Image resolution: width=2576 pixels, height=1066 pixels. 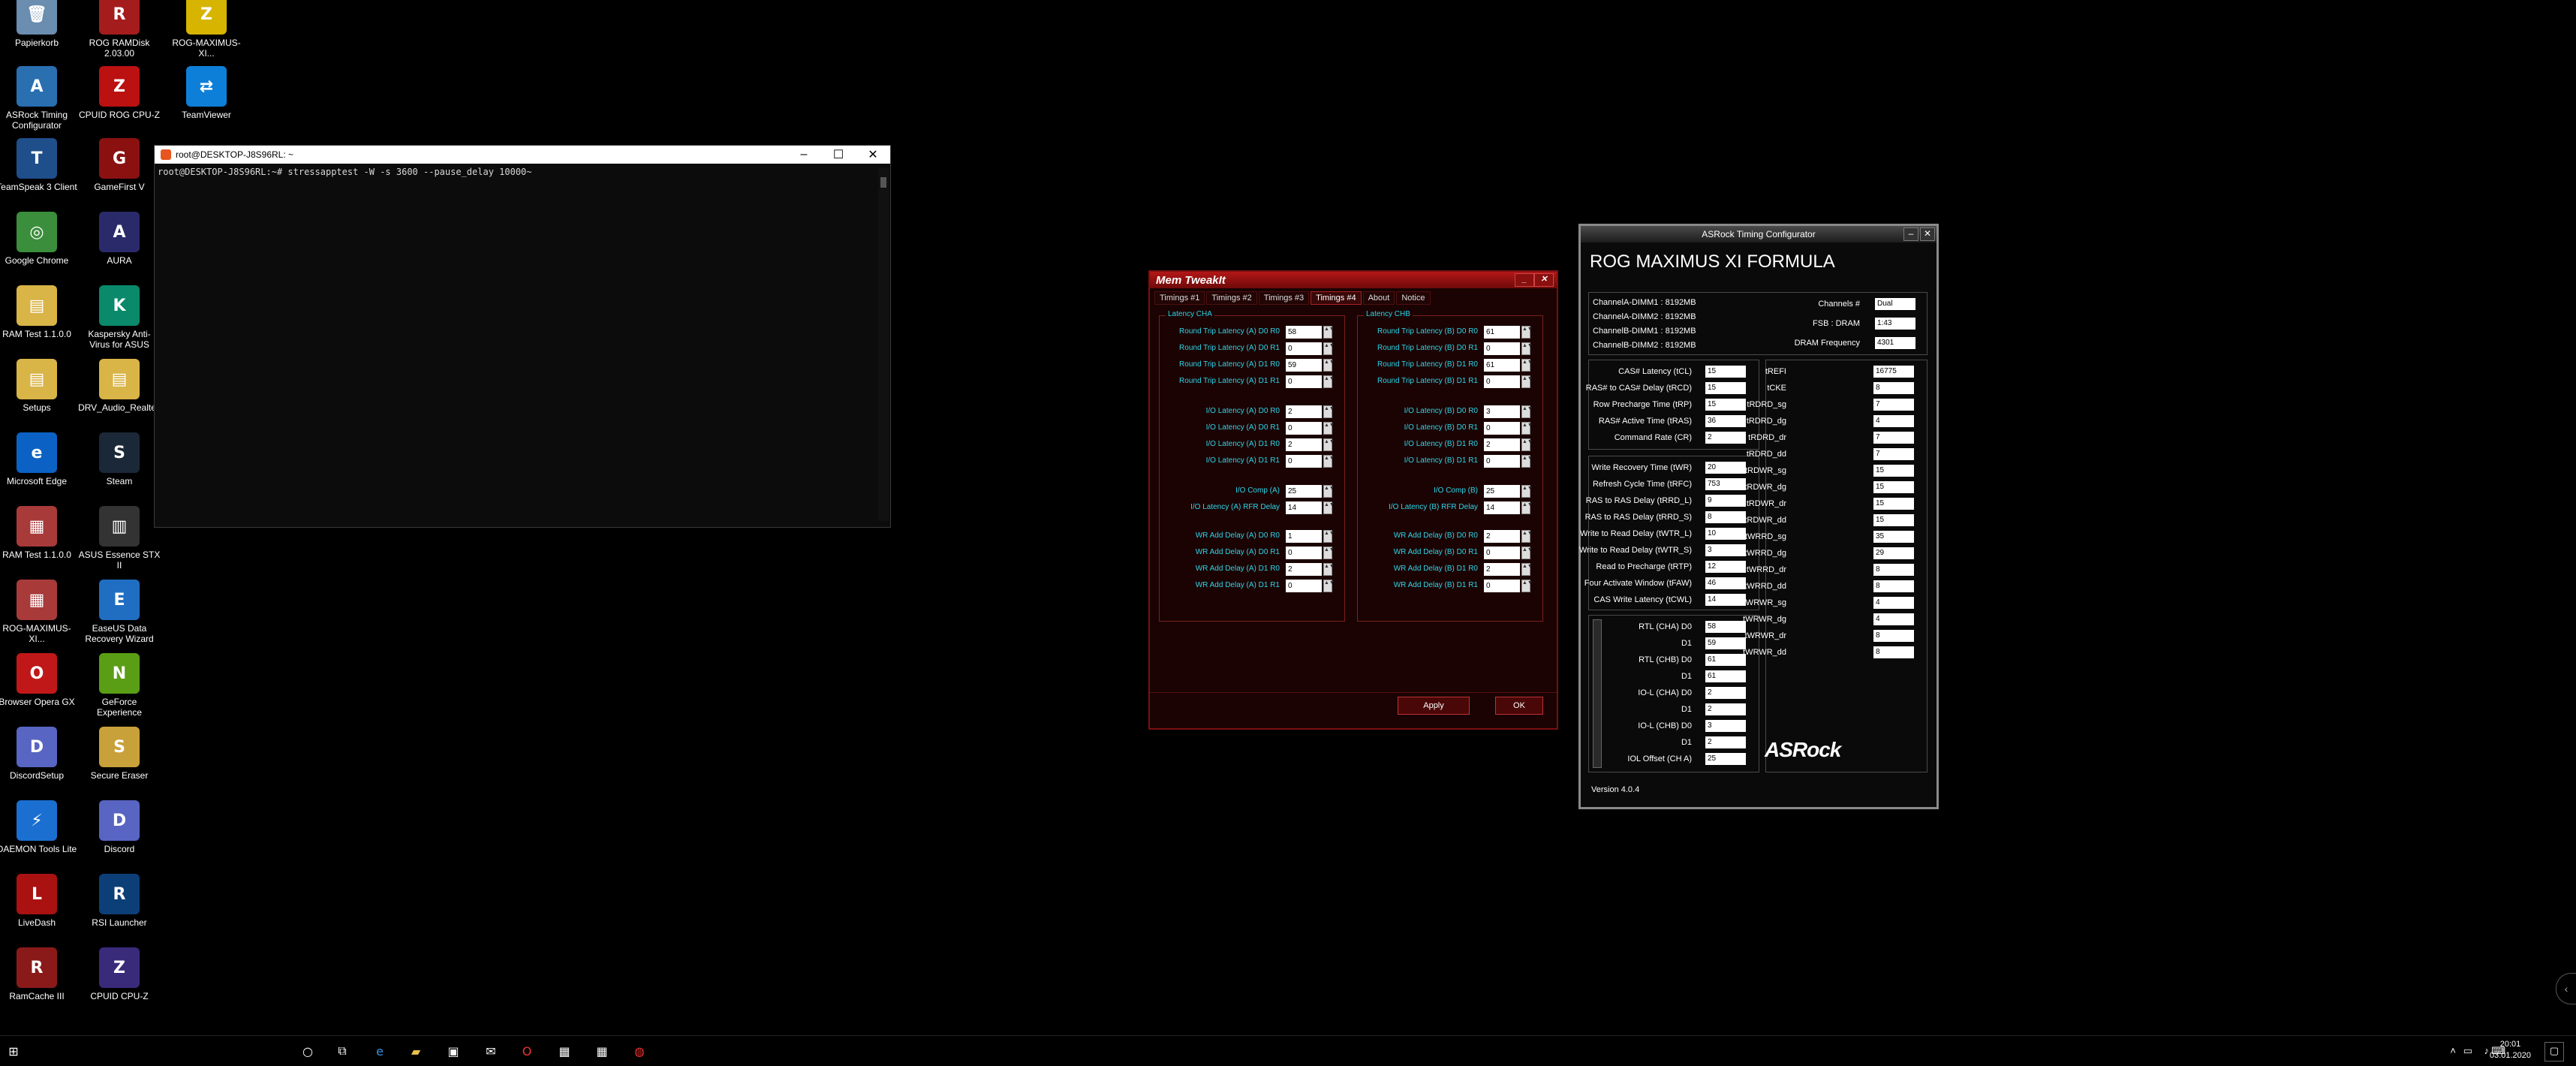 What do you see at coordinates (39, 827) in the screenshot?
I see `desktop-icon: ⚡ DAEMON Tools Lite` at bounding box center [39, 827].